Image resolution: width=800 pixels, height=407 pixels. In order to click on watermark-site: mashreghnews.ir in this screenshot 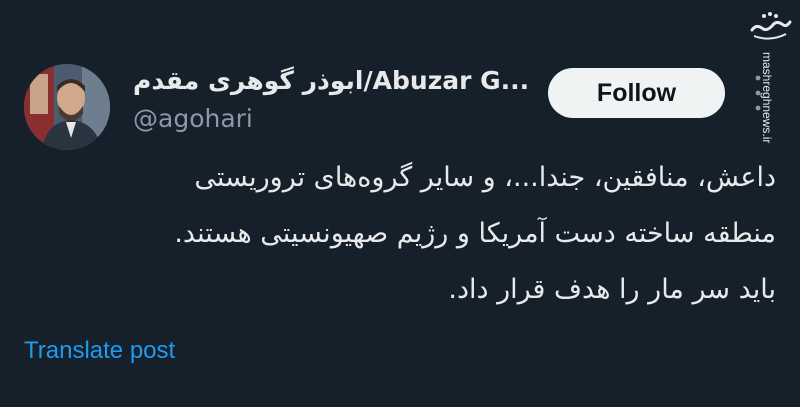, I will do `click(772, 97)`.